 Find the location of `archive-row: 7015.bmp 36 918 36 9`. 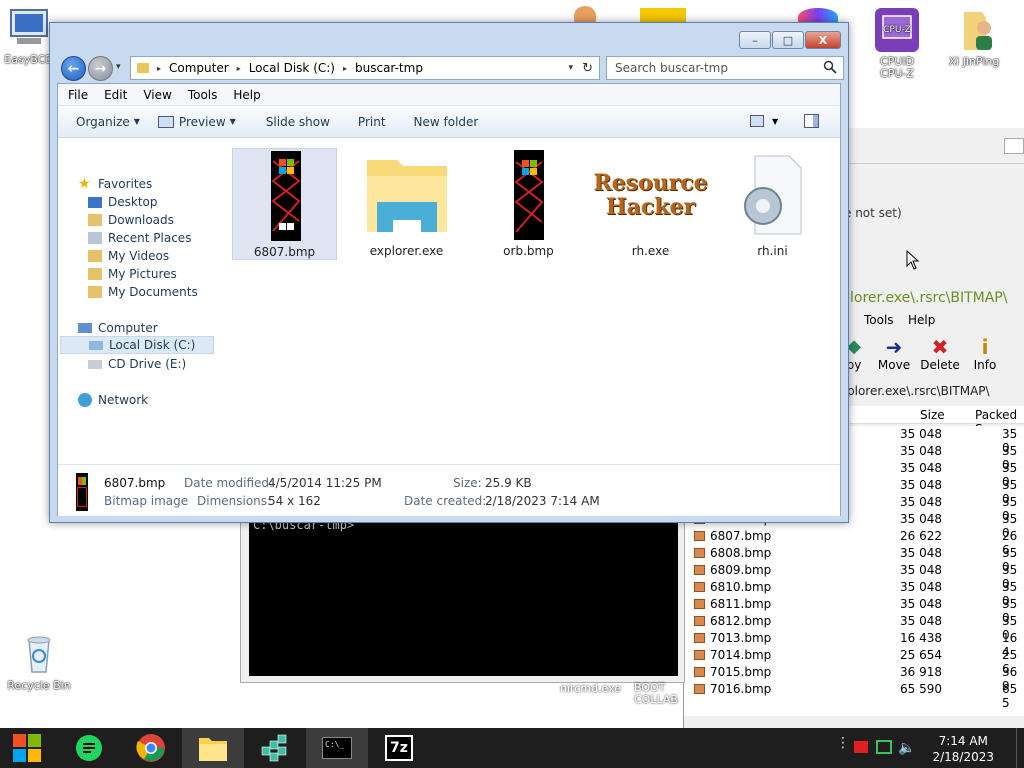

archive-row: 7015.bmp 36 918 36 9 is located at coordinates (854, 678).